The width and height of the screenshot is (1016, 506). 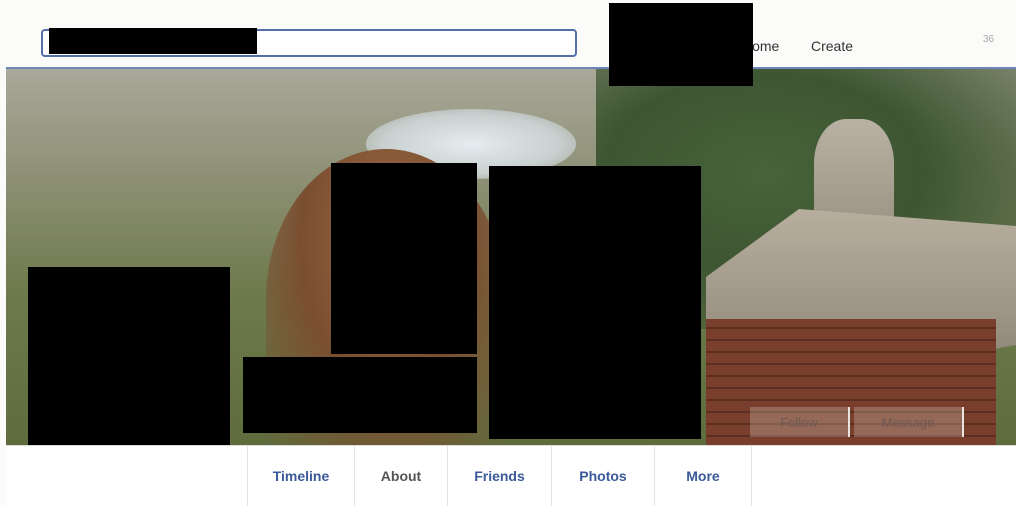 I want to click on redaction-cover-block, so click(x=595, y=302).